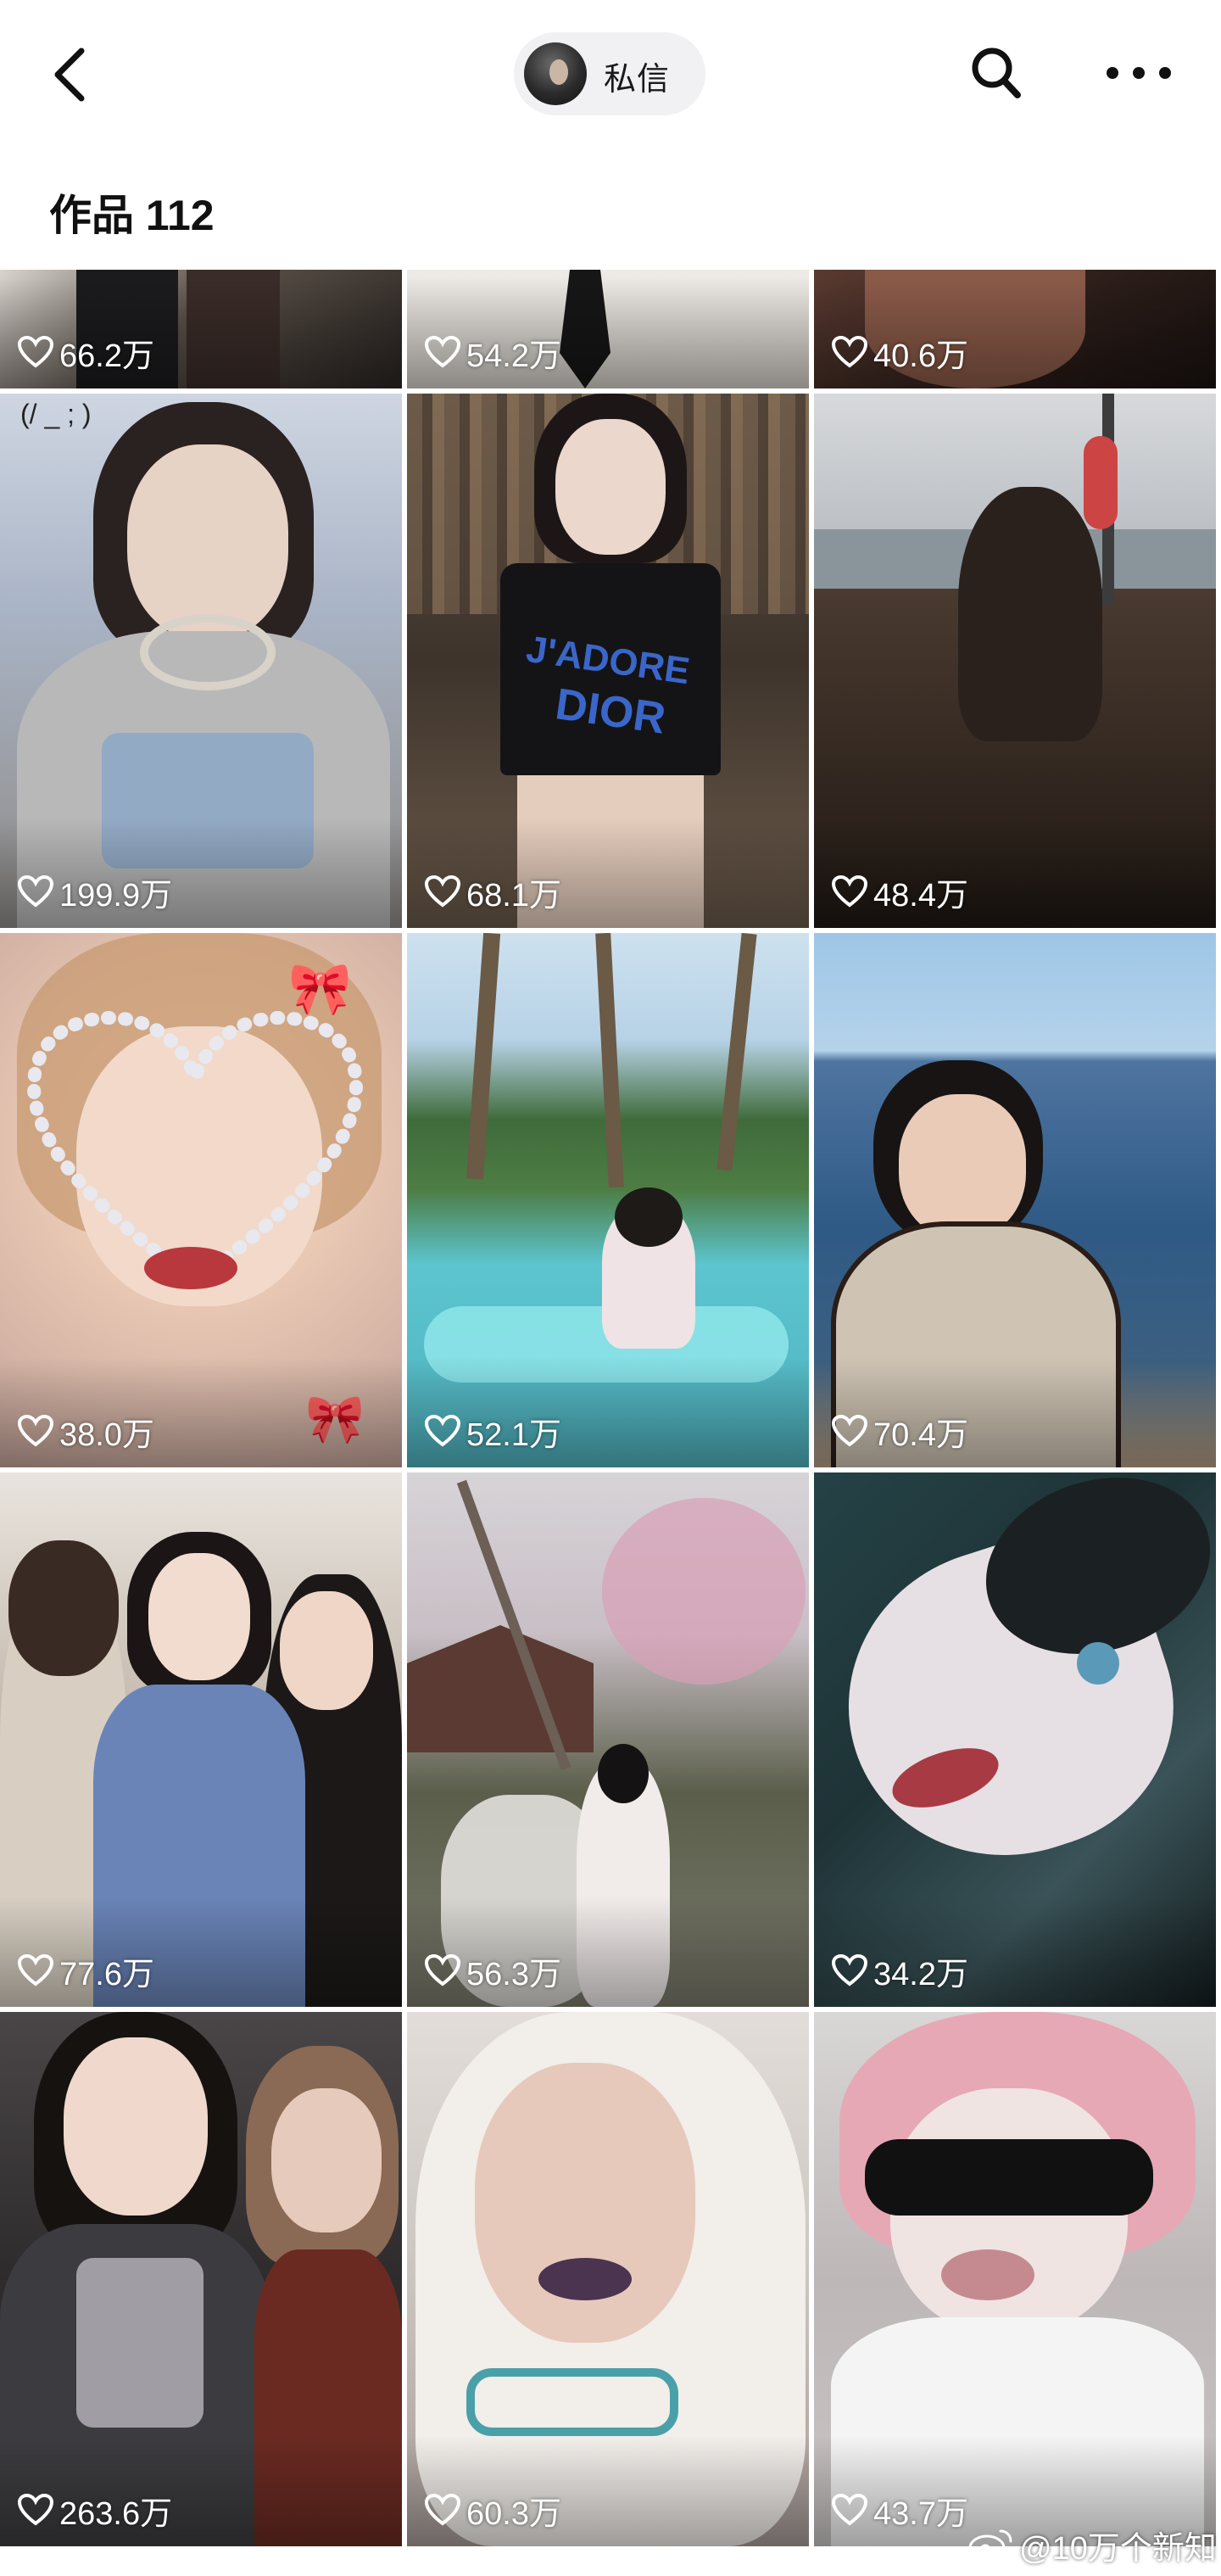  Describe the element at coordinates (116, 895) in the screenshot. I see `like-count-text: 199.9万` at that location.